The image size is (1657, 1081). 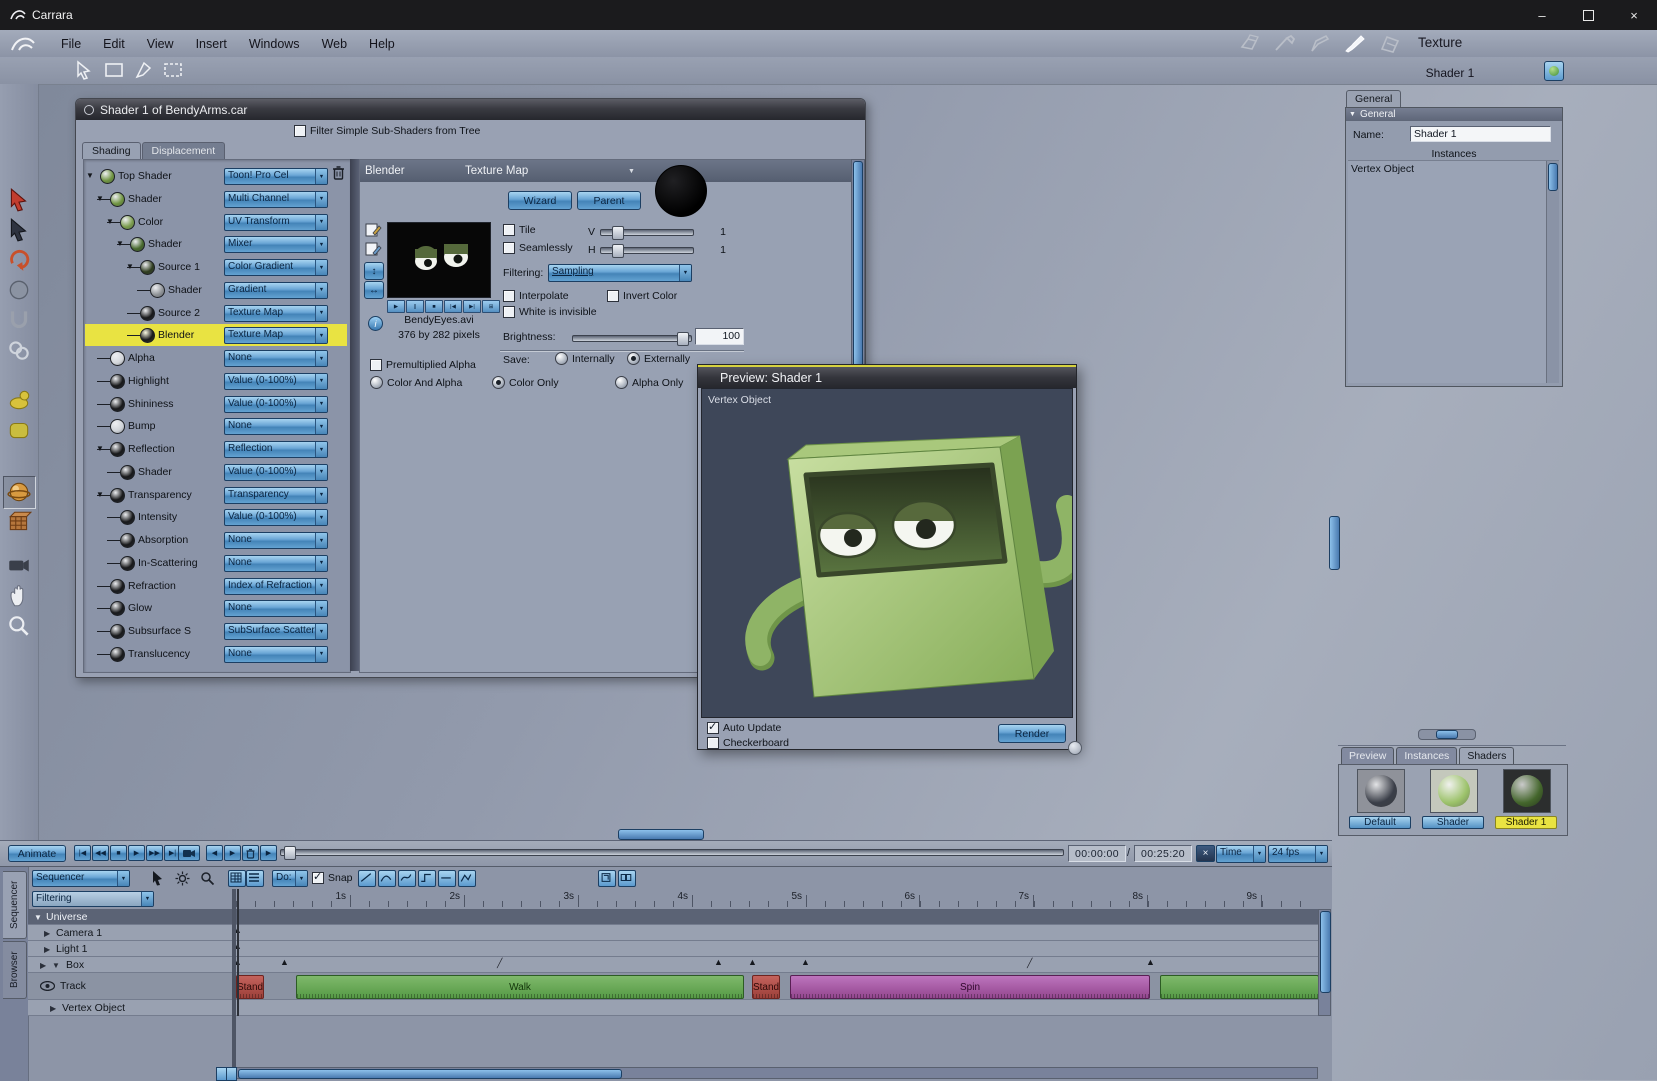 I want to click on keyframe-marker: ▲, so click(x=1150, y=962).